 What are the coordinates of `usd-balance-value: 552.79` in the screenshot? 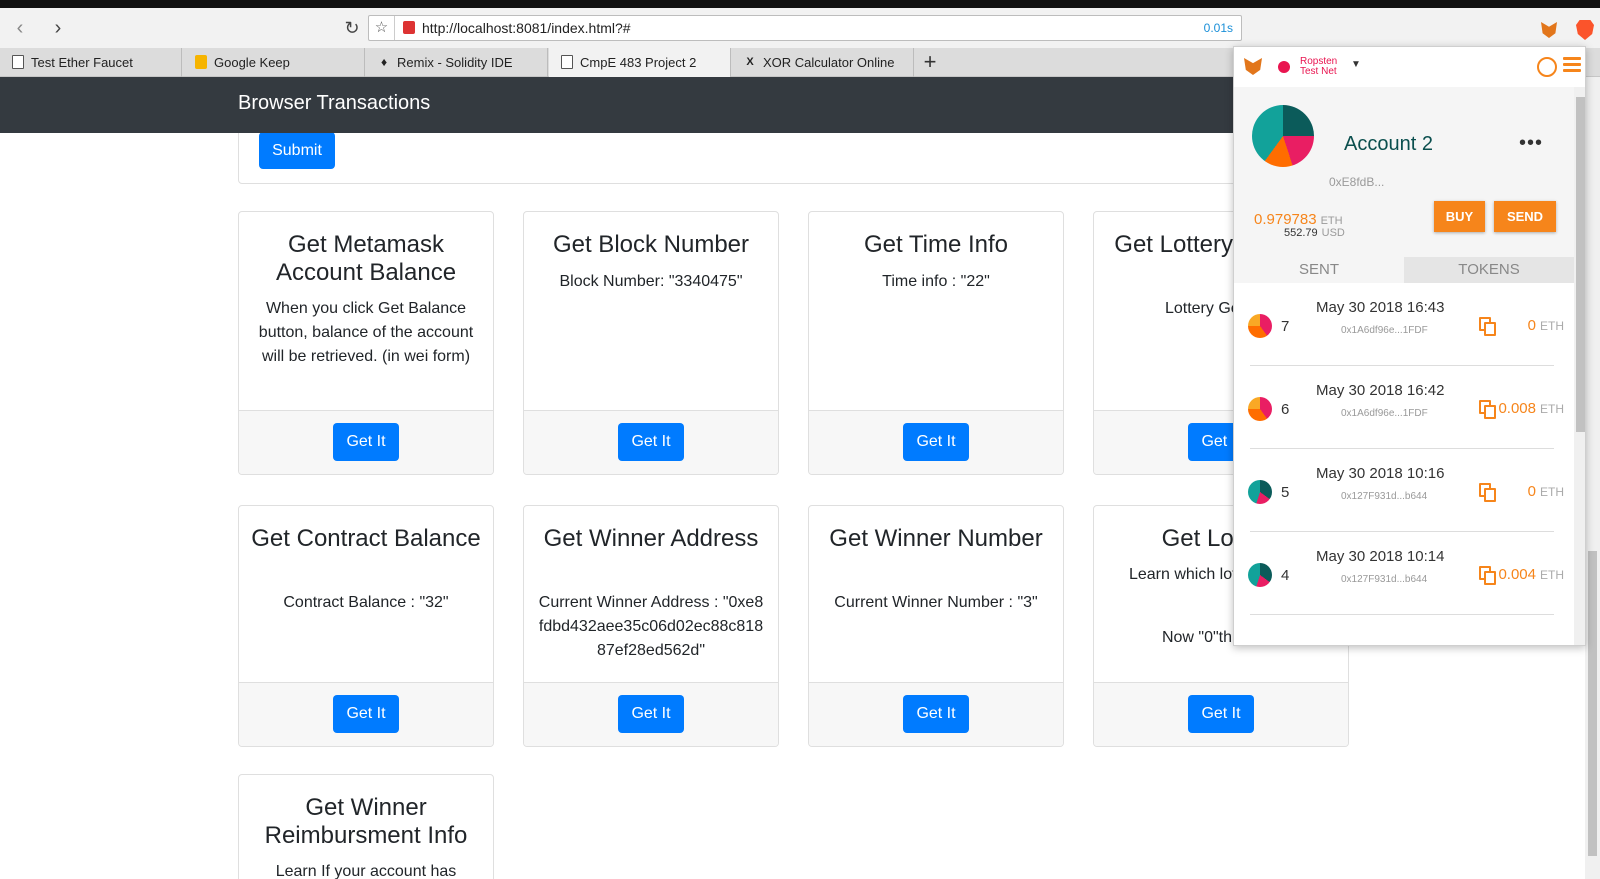 It's located at (1301, 233).